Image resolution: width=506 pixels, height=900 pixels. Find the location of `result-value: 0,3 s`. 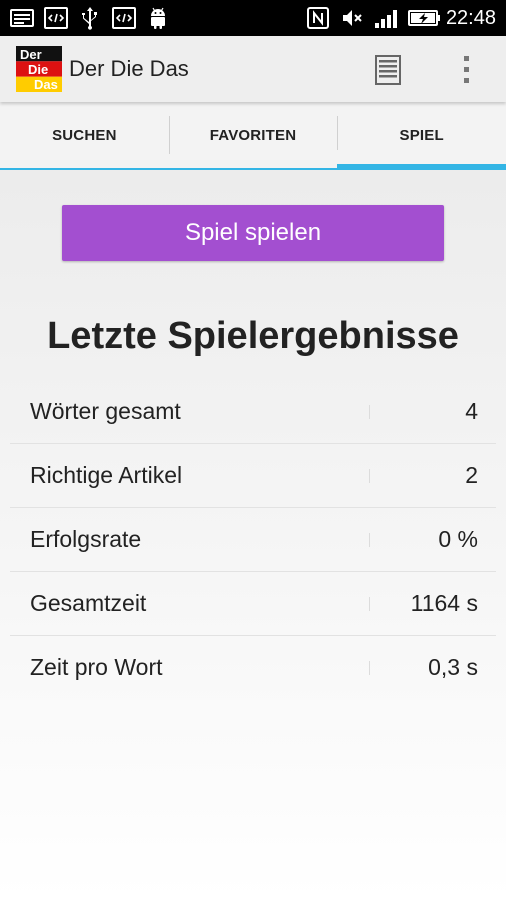

result-value: 0,3 s is located at coordinates (453, 667).